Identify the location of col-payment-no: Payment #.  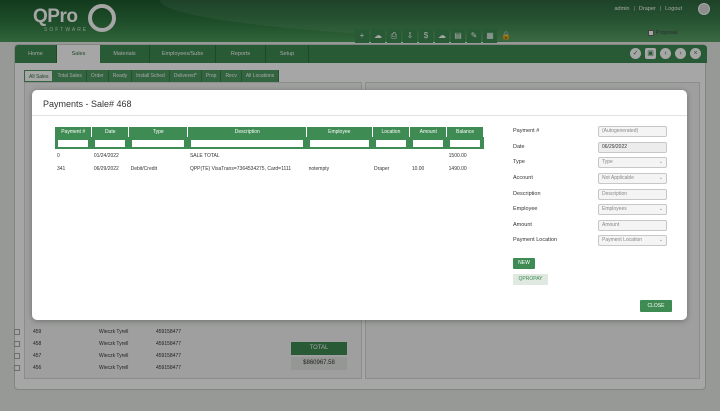
(74, 132).